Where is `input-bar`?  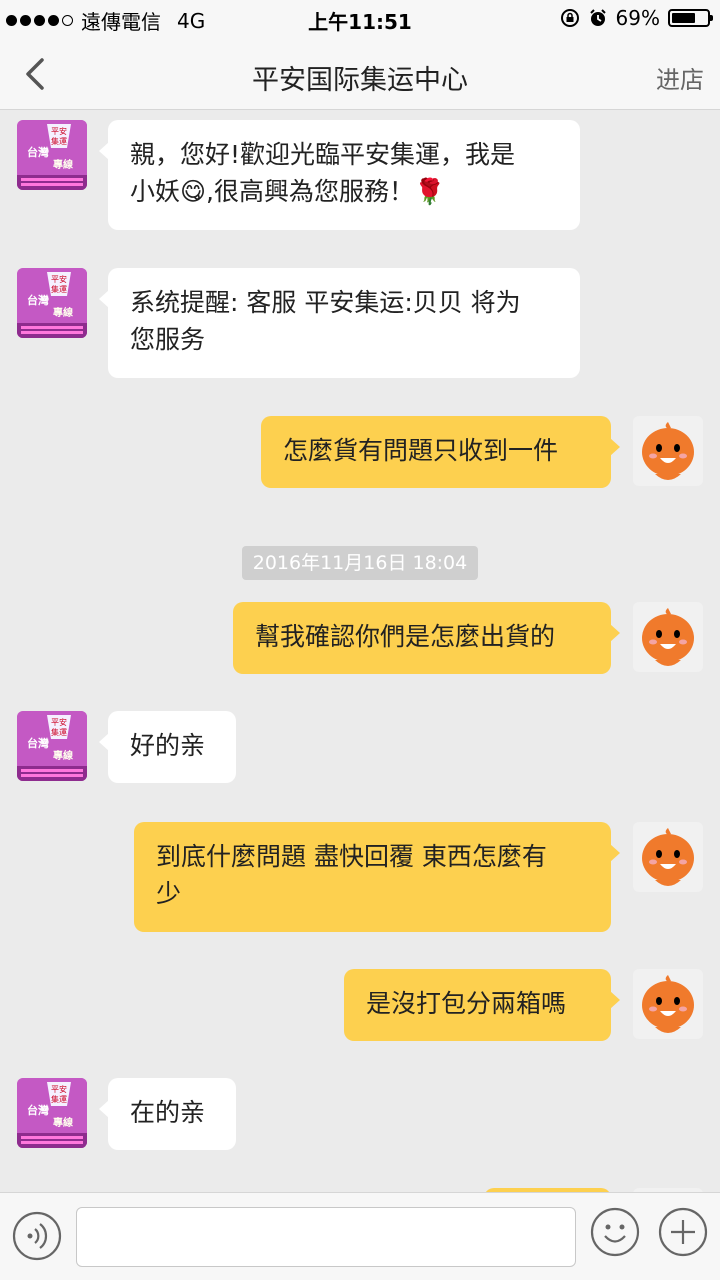 input-bar is located at coordinates (360, 1236).